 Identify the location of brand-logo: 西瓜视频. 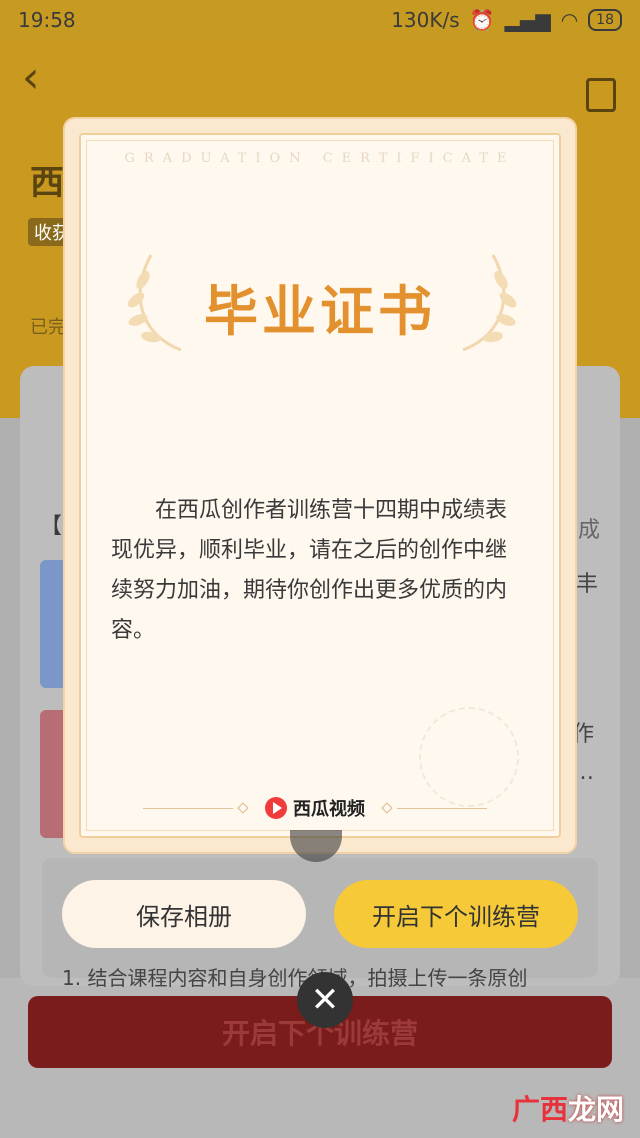
(315, 808).